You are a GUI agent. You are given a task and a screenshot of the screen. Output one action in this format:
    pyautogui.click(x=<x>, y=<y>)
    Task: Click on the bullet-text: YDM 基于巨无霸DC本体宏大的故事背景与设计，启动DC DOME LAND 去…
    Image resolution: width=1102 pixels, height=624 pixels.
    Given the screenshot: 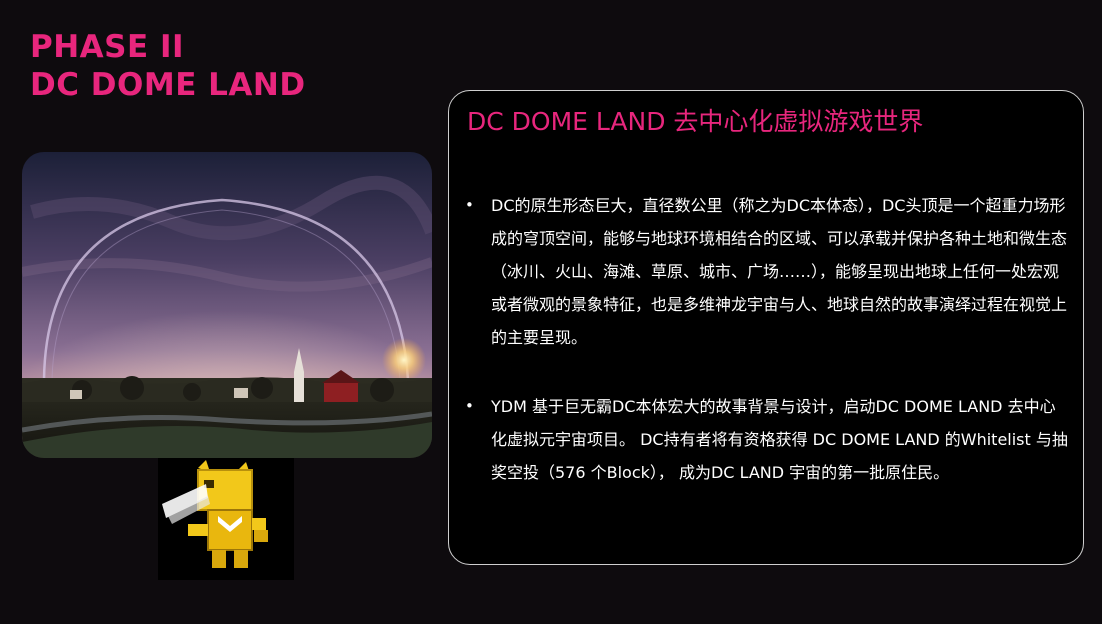 What is the action you would take?
    pyautogui.click(x=779, y=439)
    